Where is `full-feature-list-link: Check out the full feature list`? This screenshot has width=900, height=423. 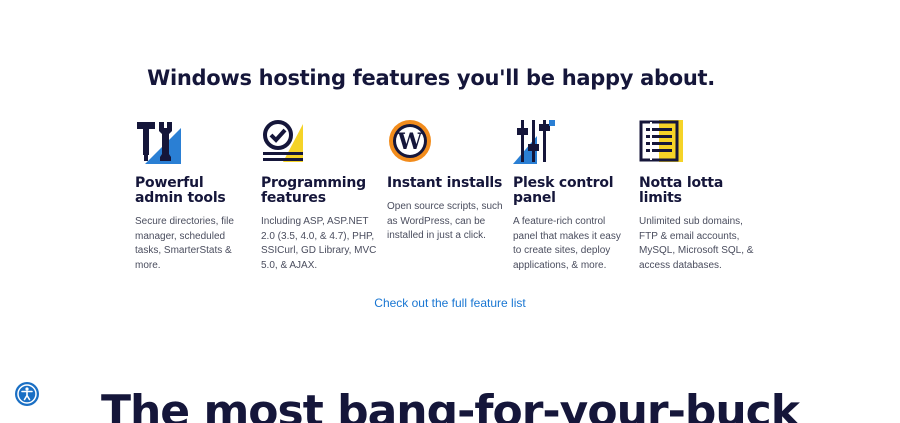 full-feature-list-link: Check out the full feature list is located at coordinates (450, 303).